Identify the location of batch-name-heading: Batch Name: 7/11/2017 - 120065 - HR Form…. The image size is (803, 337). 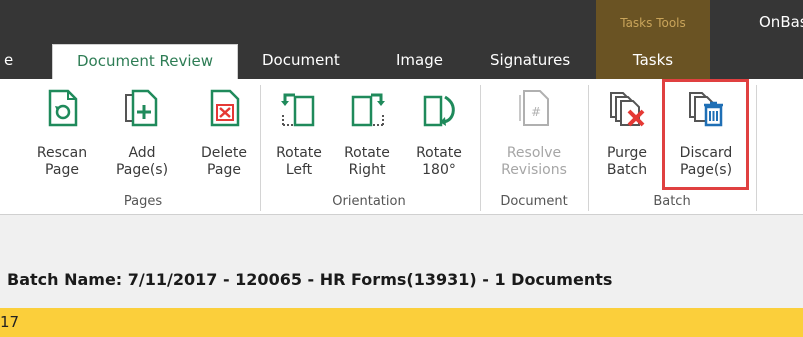
(310, 279).